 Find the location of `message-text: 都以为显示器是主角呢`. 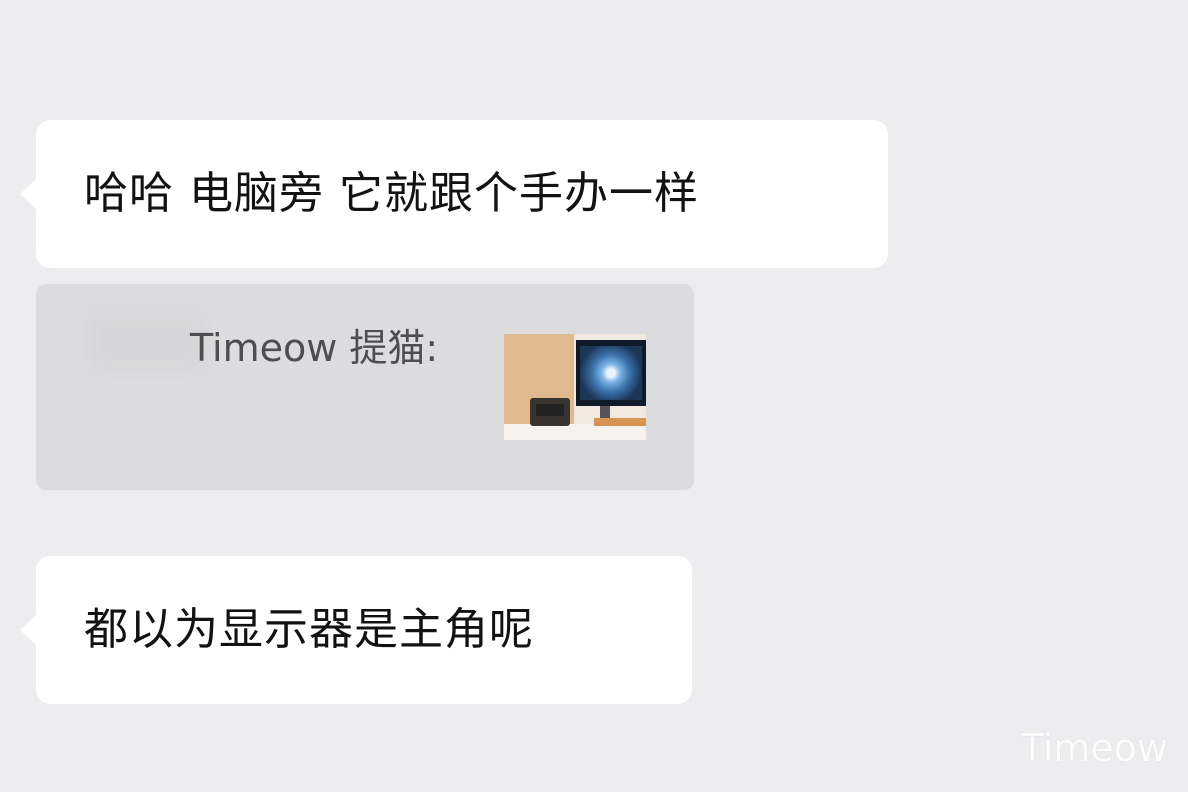

message-text: 都以为显示器是主角呢 is located at coordinates (309, 629).